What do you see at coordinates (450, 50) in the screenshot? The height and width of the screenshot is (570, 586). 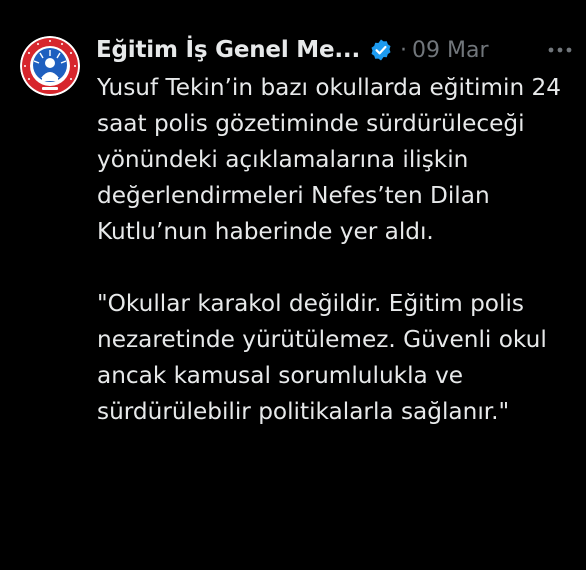 I see `tweet-date: 09 Mar` at bounding box center [450, 50].